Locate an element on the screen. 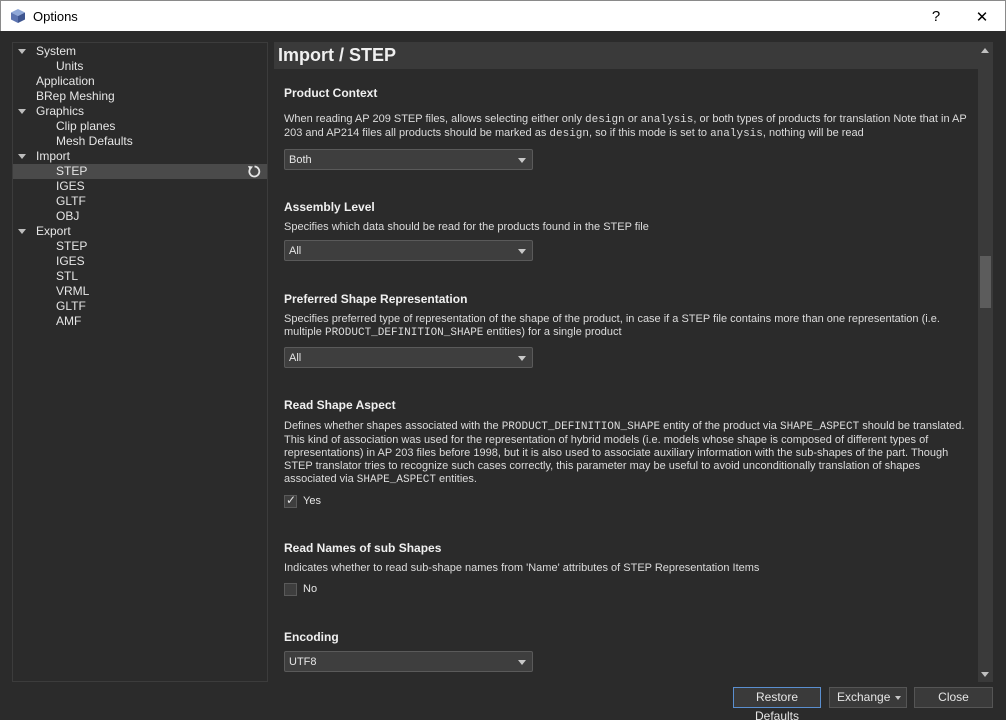 The height and width of the screenshot is (720, 1006). scrollbar-thumb is located at coordinates (985, 282).